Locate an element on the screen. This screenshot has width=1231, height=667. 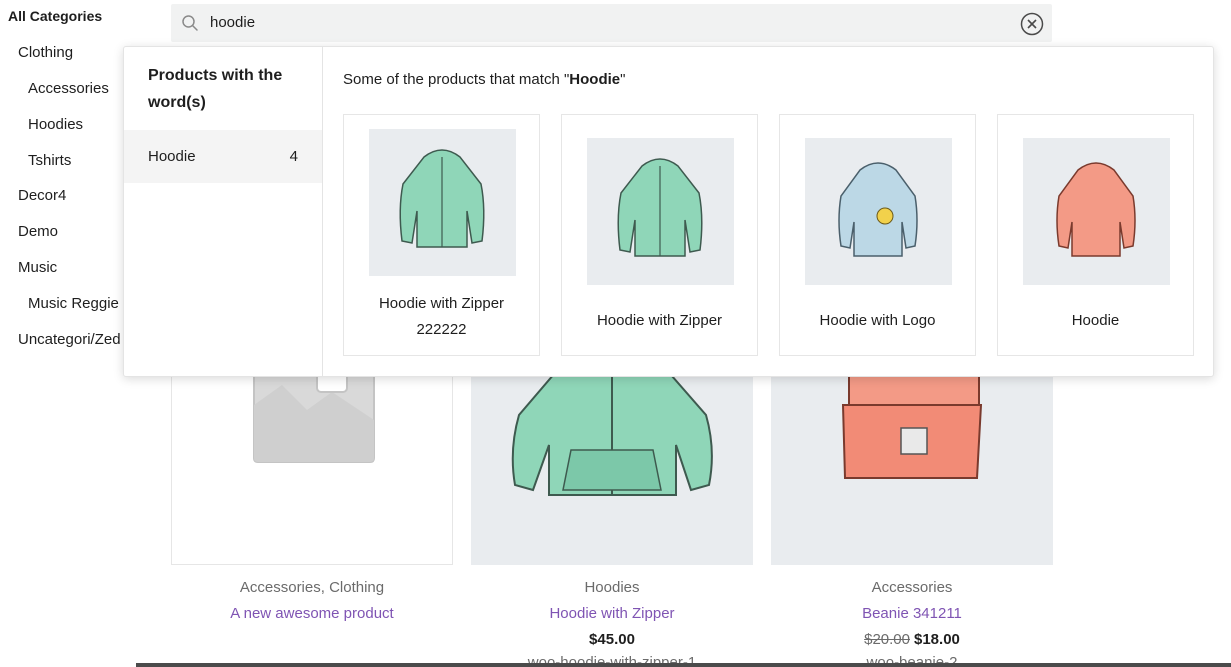
results-title-prefix: Some of the products that match " is located at coordinates (456, 79).